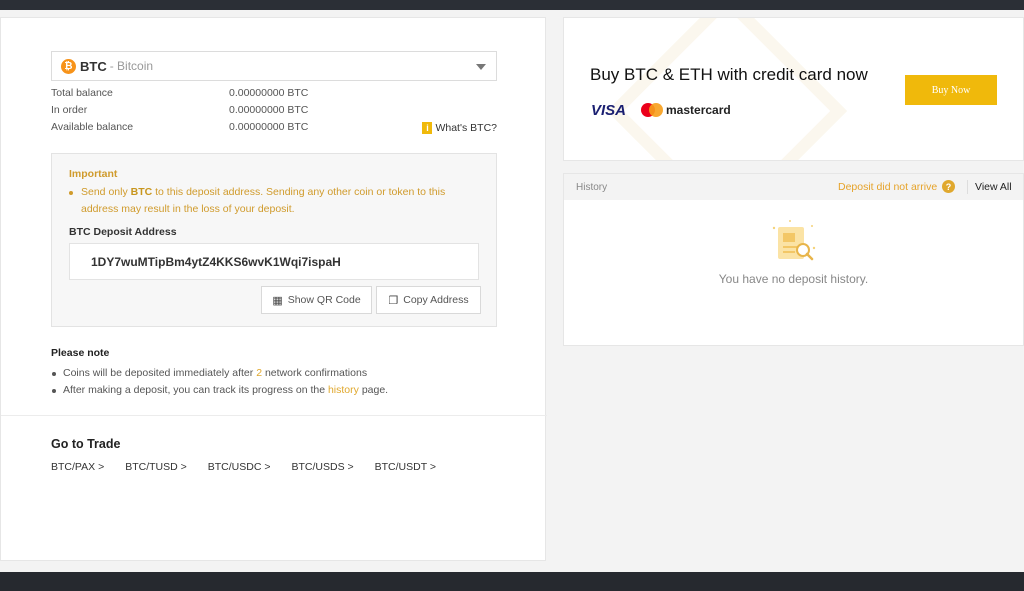 The image size is (1024, 591). What do you see at coordinates (93, 174) in the screenshot?
I see `important-title: Important` at bounding box center [93, 174].